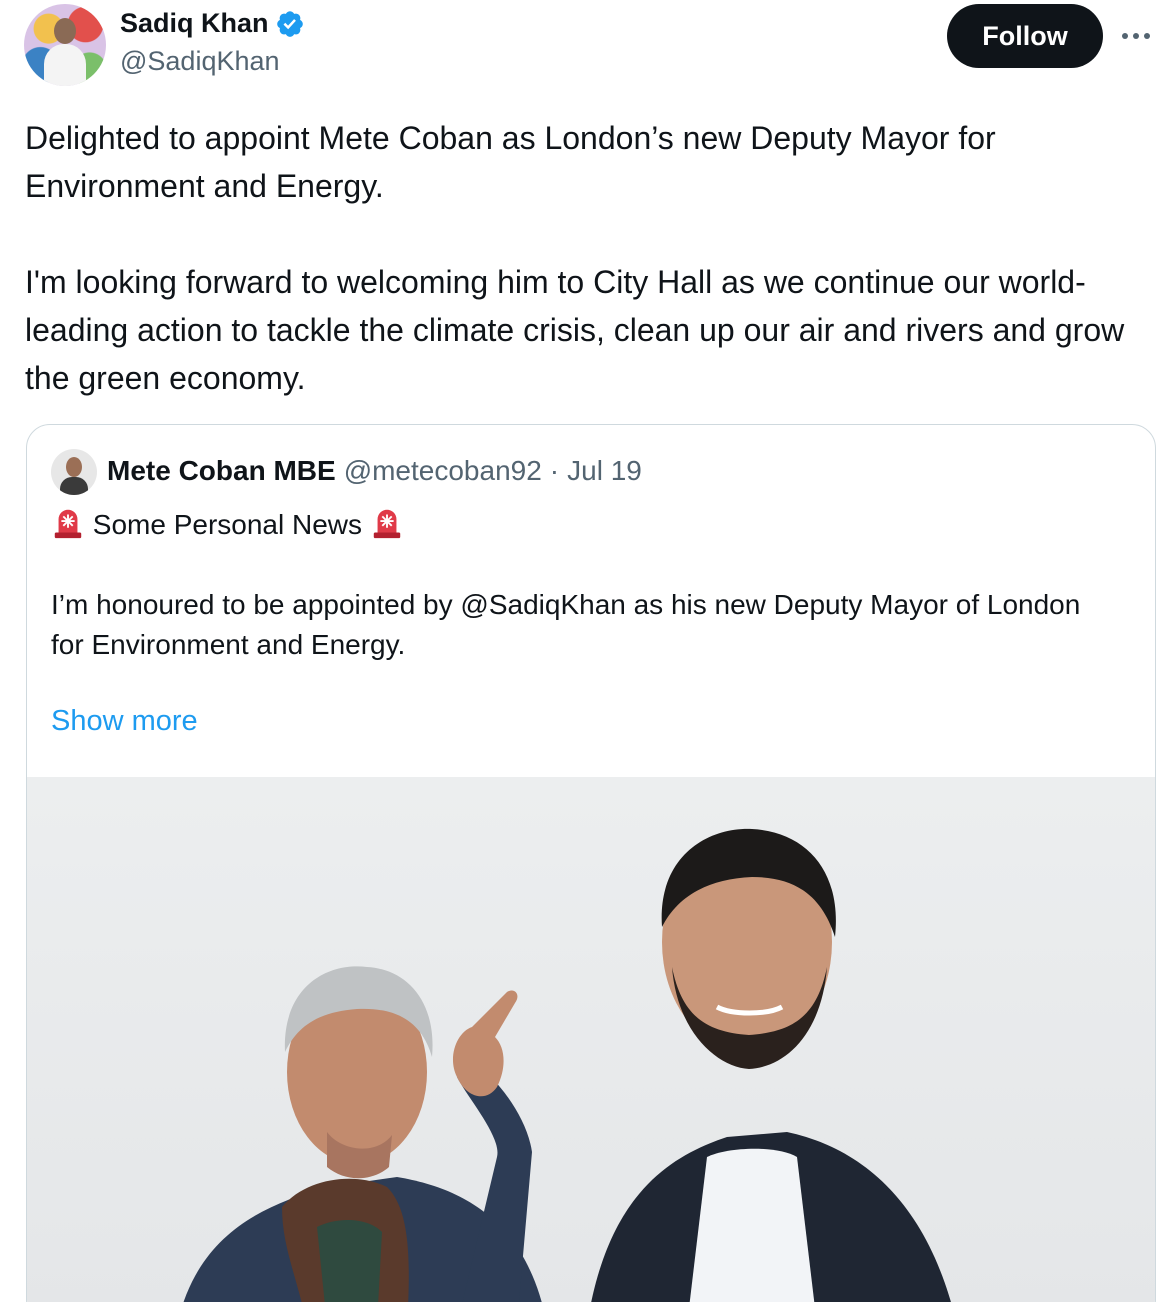 This screenshot has width=1158, height=1302. What do you see at coordinates (221, 471) in the screenshot?
I see `quoted-display-name: Mete Coban MBE` at bounding box center [221, 471].